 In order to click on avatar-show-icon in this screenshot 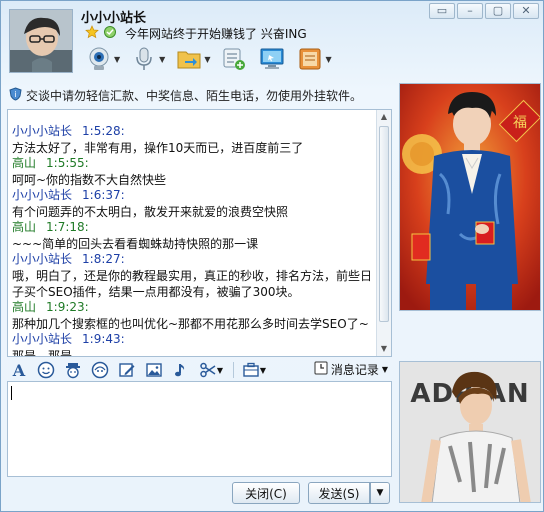, I will do `click(100, 370)`.